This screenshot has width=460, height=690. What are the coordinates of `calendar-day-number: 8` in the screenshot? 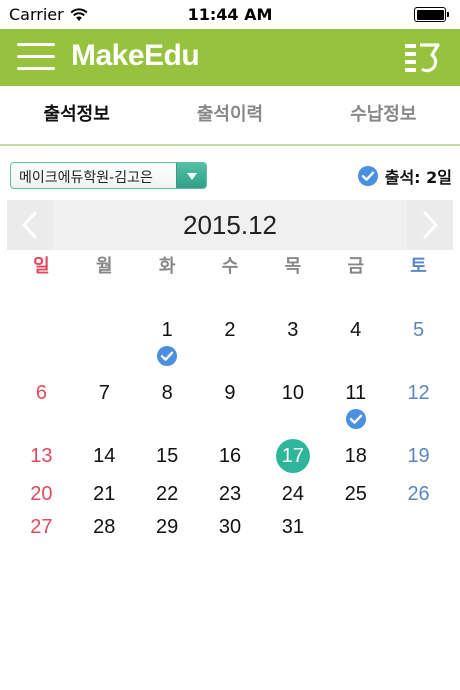 It's located at (167, 393).